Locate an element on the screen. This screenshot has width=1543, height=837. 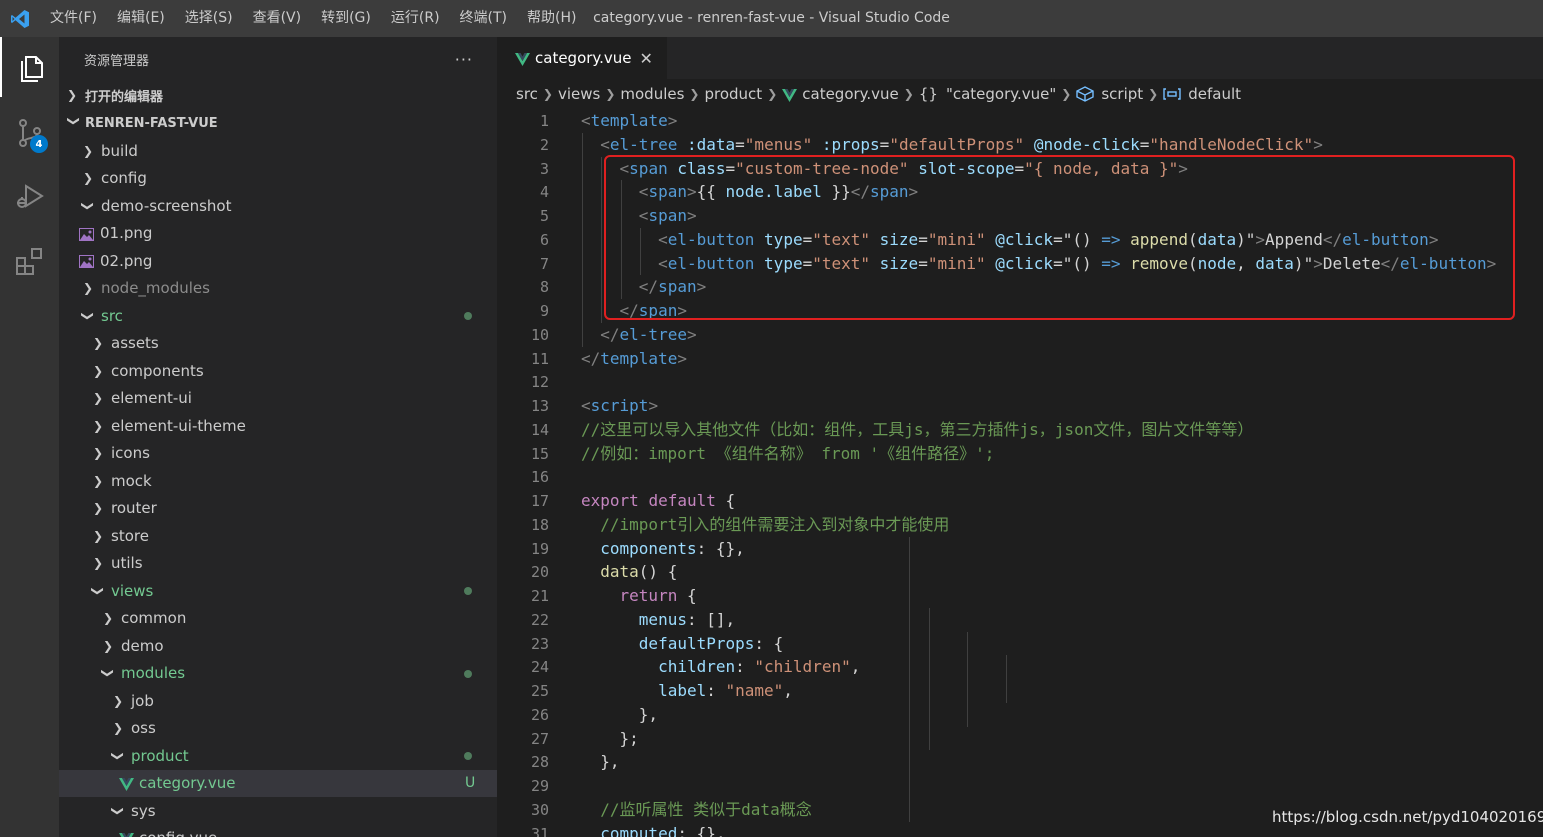
tree-item-label: assets is located at coordinates (135, 343).